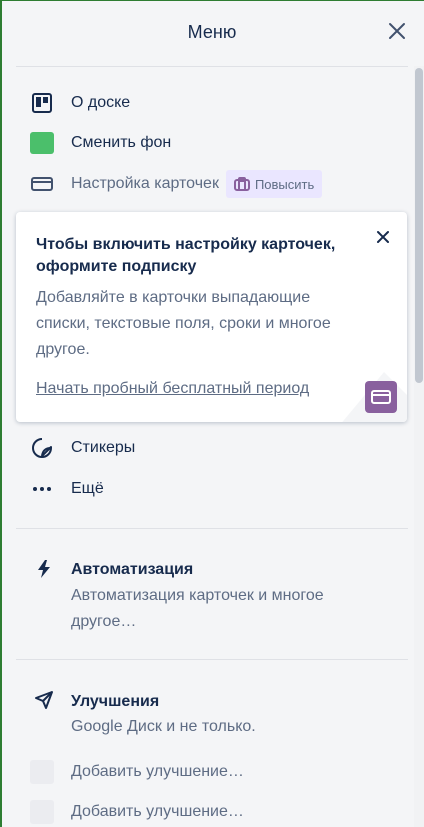  Describe the element at coordinates (381, 397) in the screenshot. I see `card-illustration-icon` at that location.